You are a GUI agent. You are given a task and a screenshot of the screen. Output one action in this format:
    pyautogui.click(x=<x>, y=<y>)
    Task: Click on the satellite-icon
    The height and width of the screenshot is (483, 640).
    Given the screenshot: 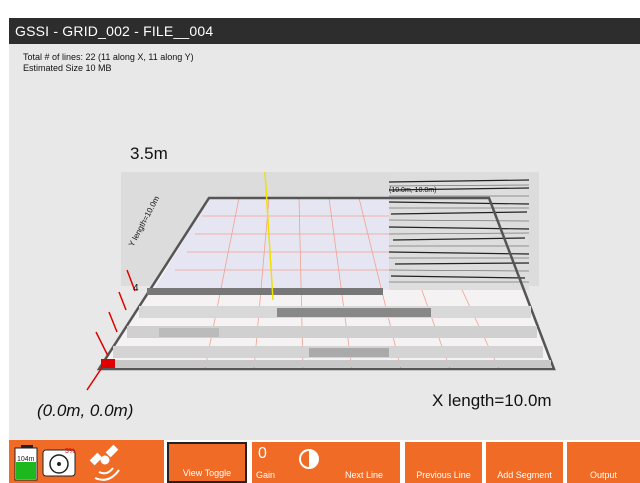 What is the action you would take?
    pyautogui.click(x=104, y=462)
    